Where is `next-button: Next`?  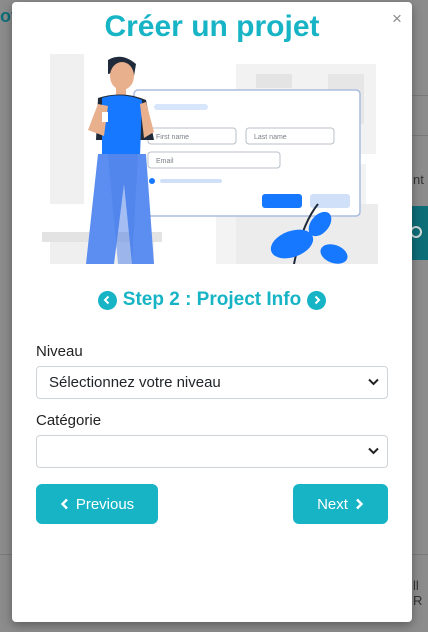
next-button: Next is located at coordinates (340, 504).